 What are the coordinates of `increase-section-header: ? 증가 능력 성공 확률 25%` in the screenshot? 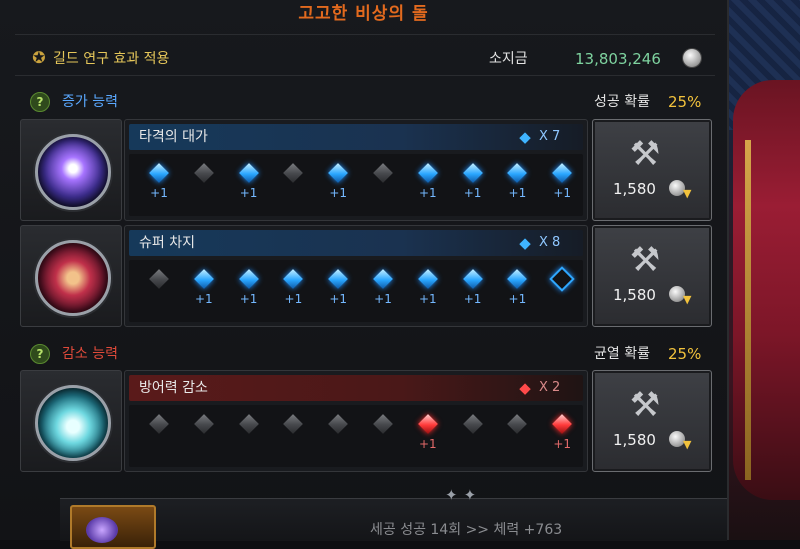 It's located at (365, 103).